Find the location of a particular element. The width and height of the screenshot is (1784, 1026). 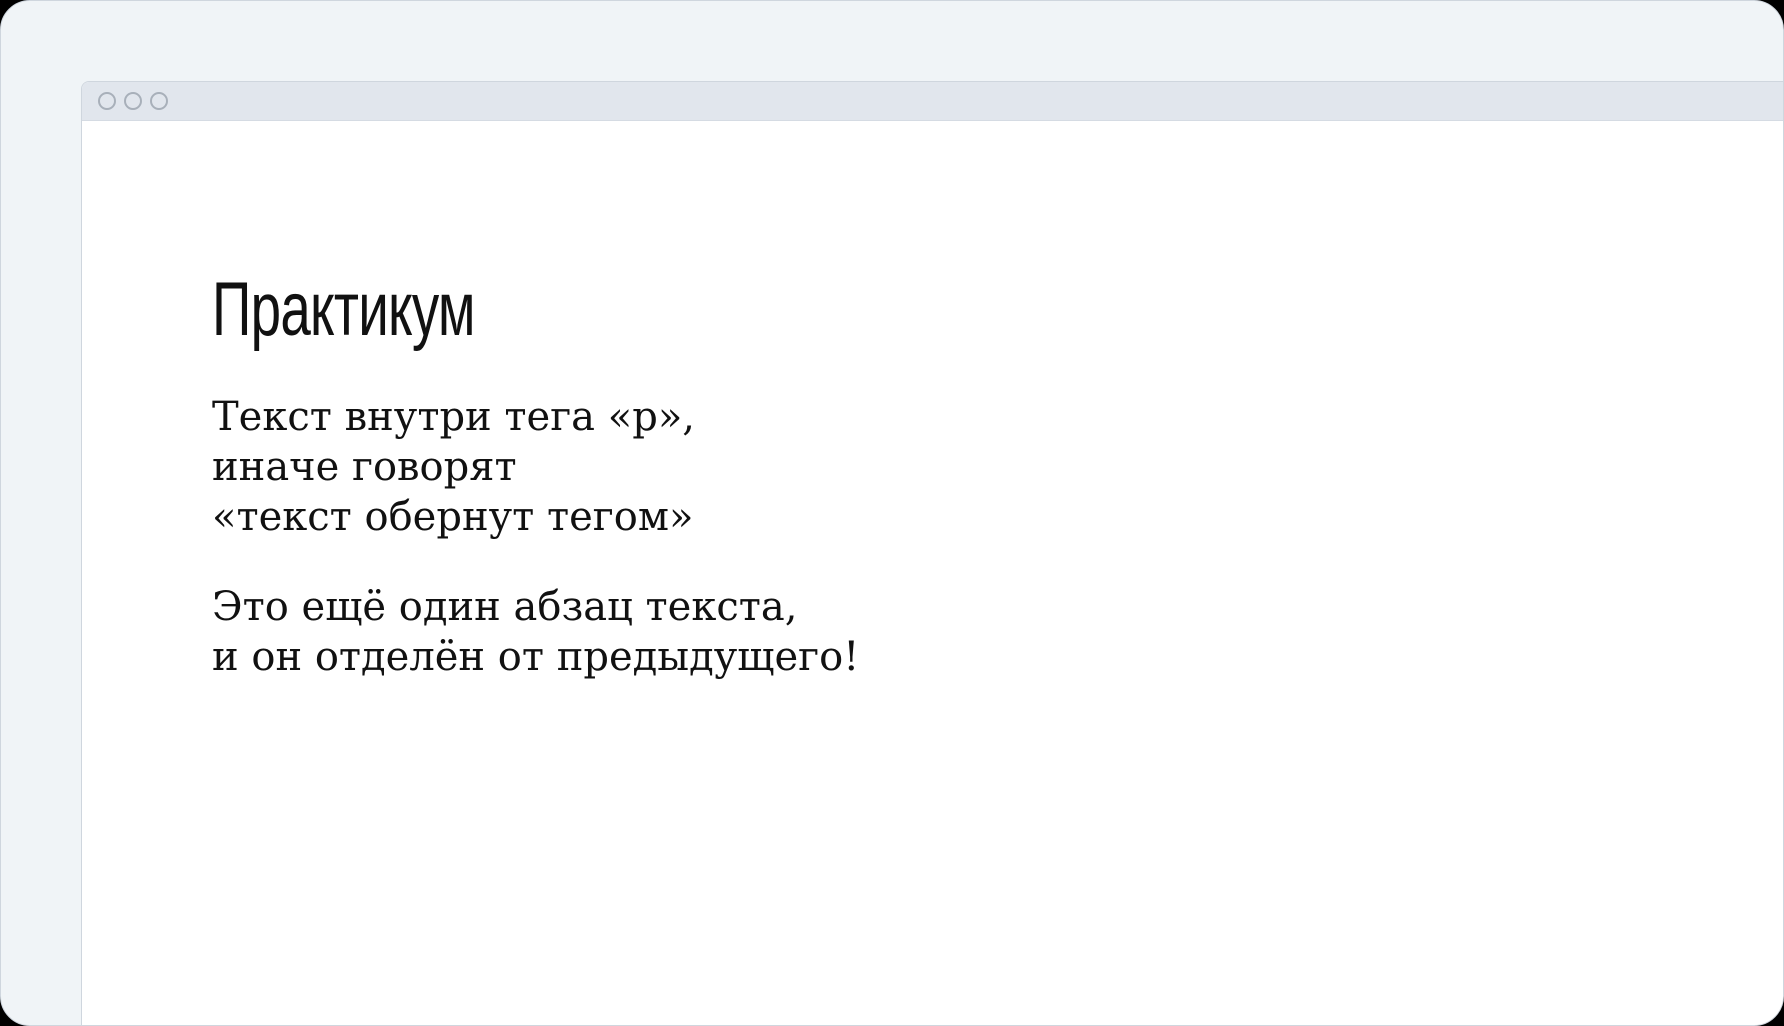

paragraph-1-line-3: «текст обернут тегом» is located at coordinates (453, 517).